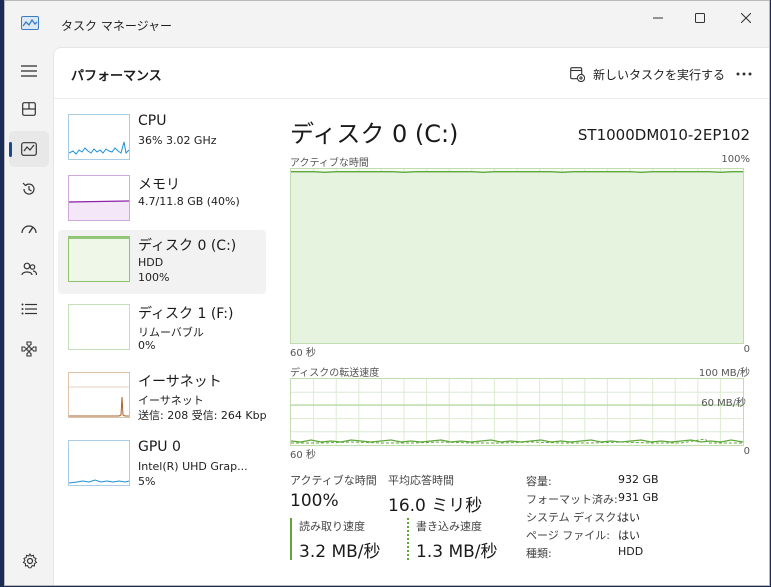 This screenshot has width=771, height=587. What do you see at coordinates (152, 121) in the screenshot?
I see `device-name: CPU` at bounding box center [152, 121].